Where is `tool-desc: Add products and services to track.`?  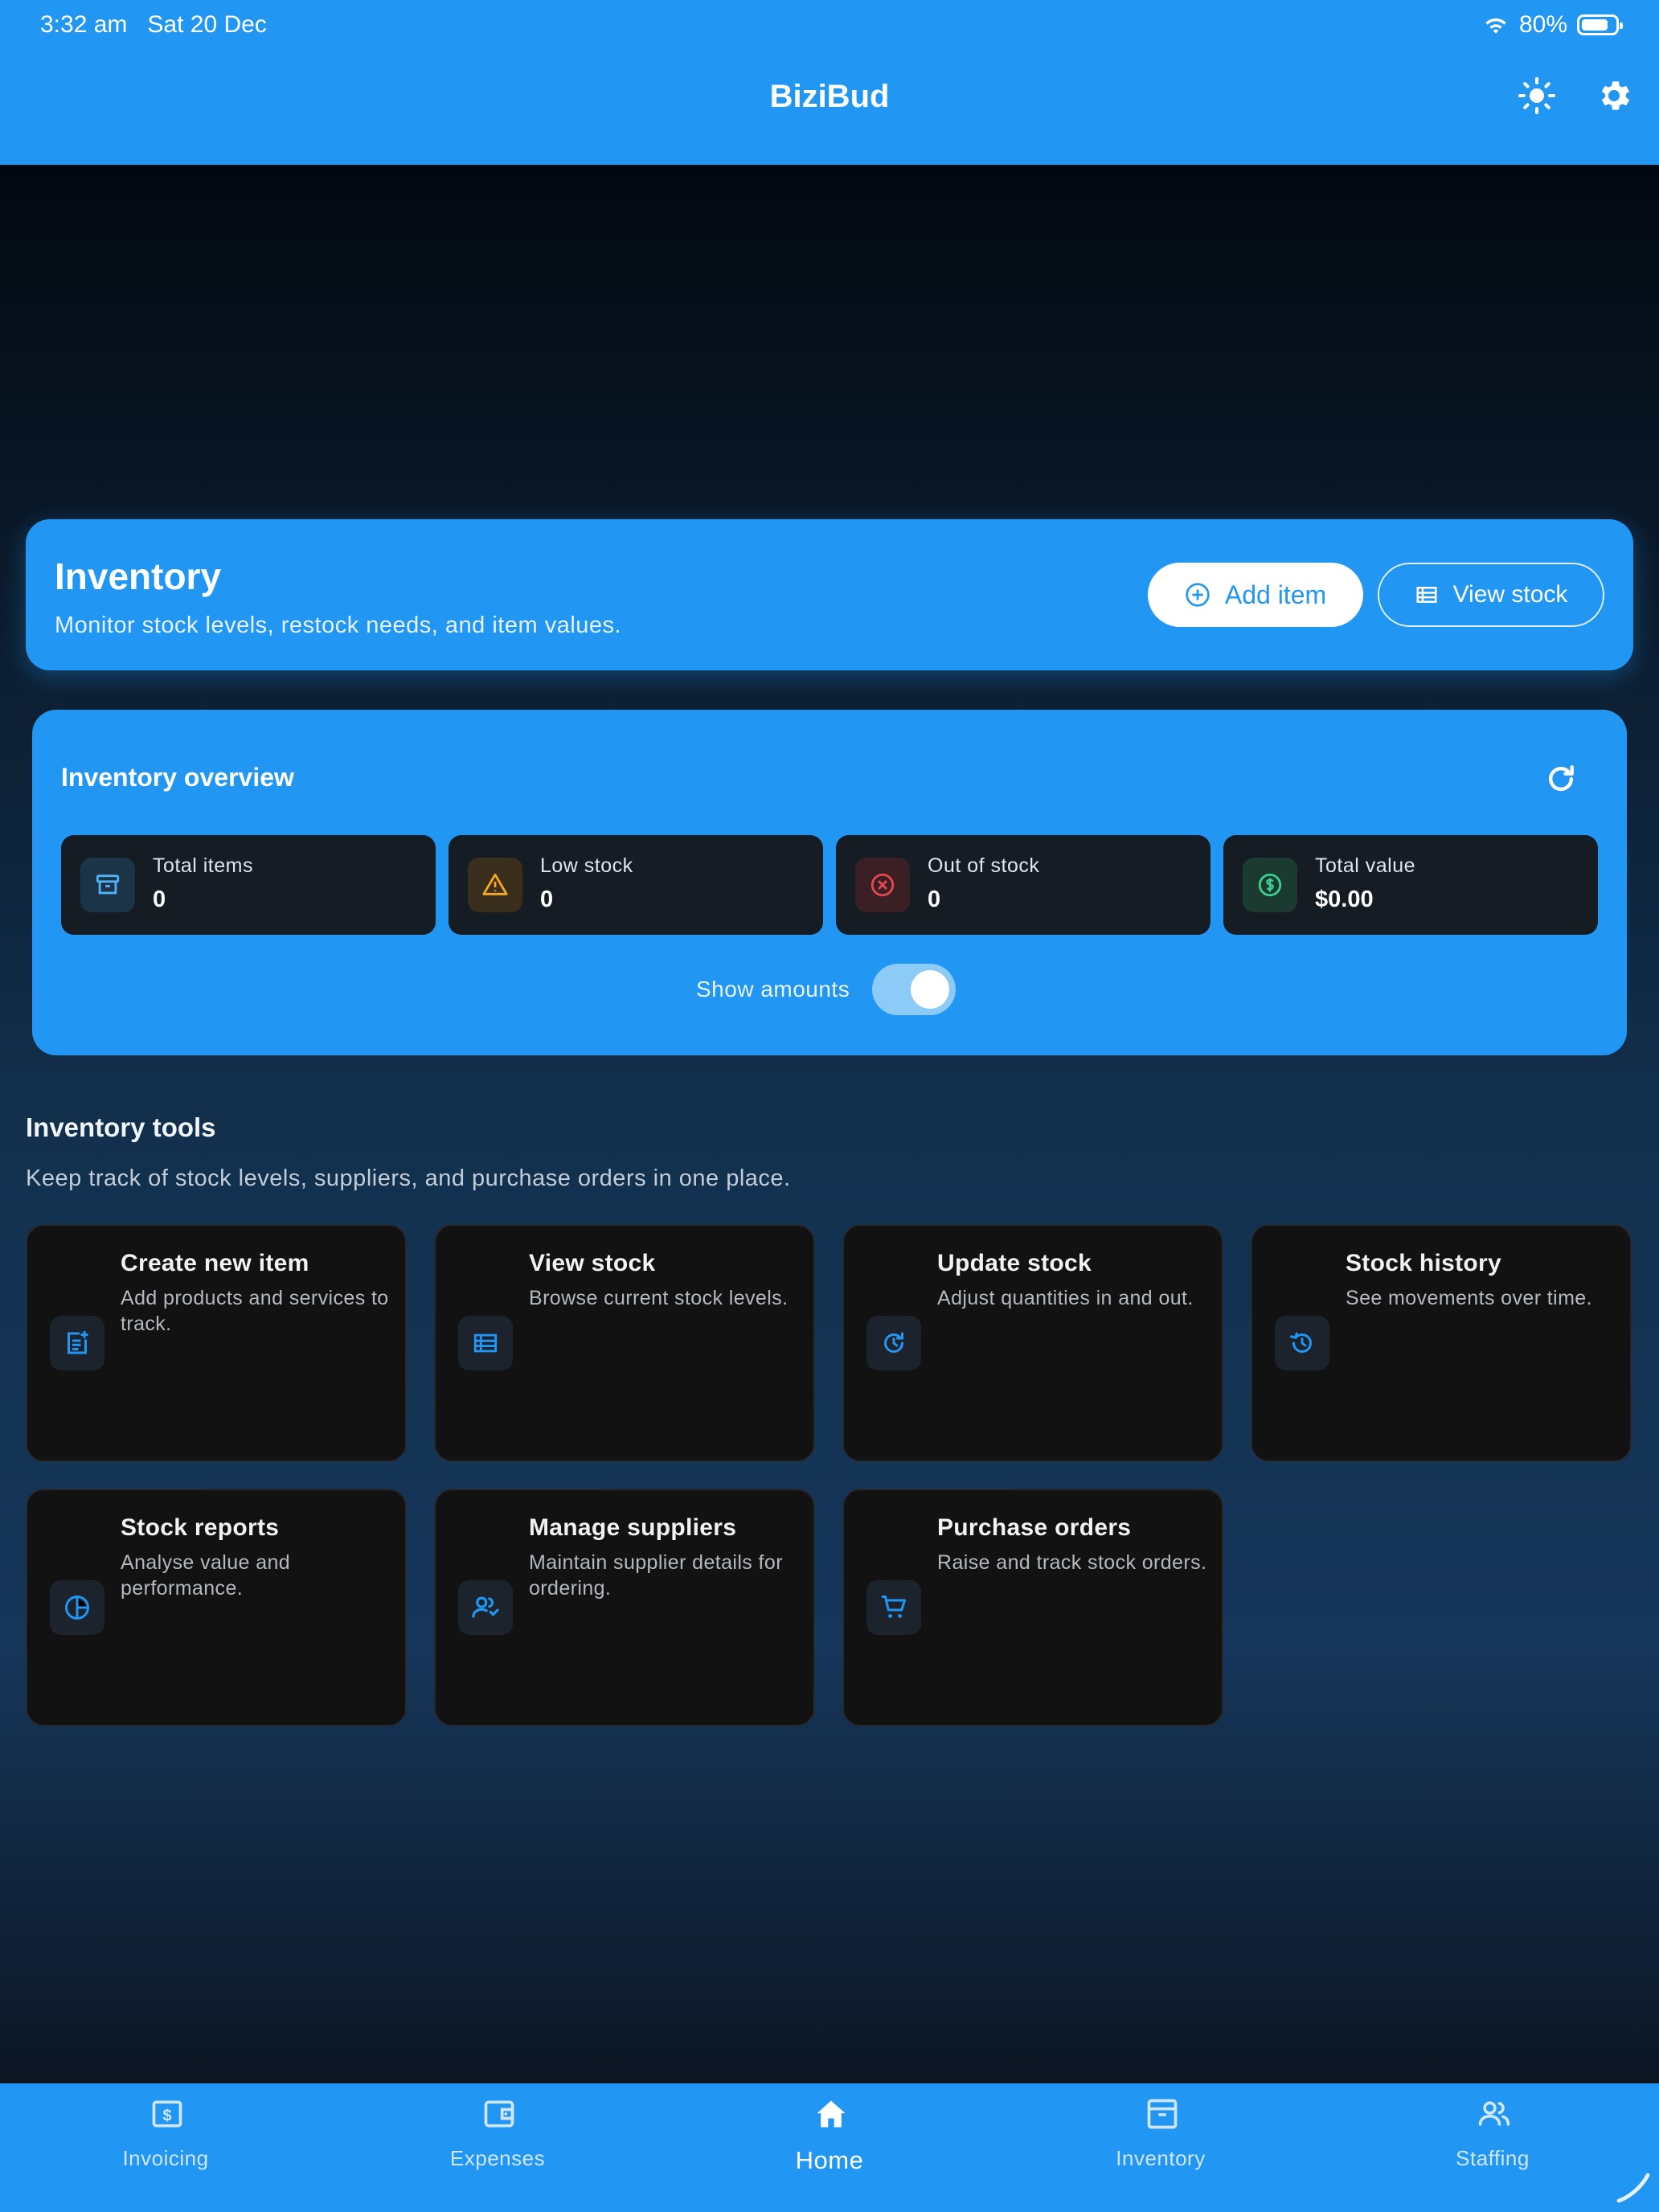
tool-desc: Add products and services to track. is located at coordinates (255, 1311).